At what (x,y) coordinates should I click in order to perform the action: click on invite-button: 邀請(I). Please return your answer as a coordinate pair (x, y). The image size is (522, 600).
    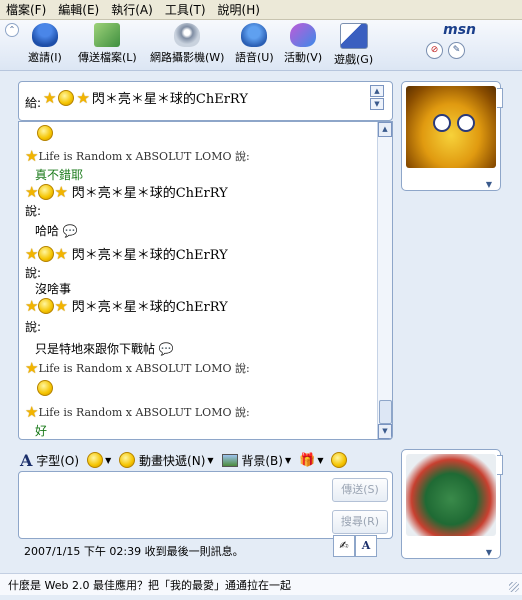
    Looking at the image, I should click on (45, 44).